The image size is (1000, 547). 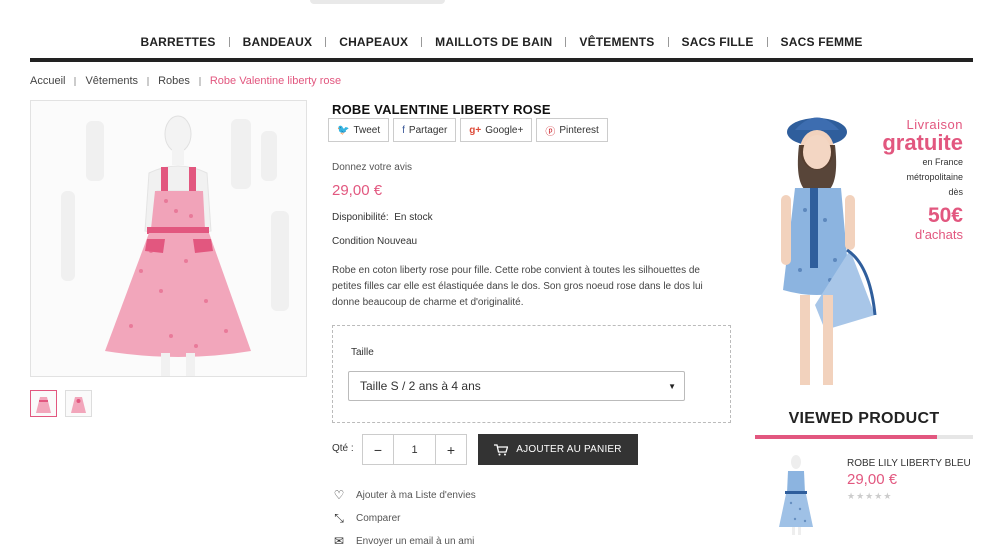 I want to click on tweet-button: 🐦 Tweet, so click(x=359, y=130).